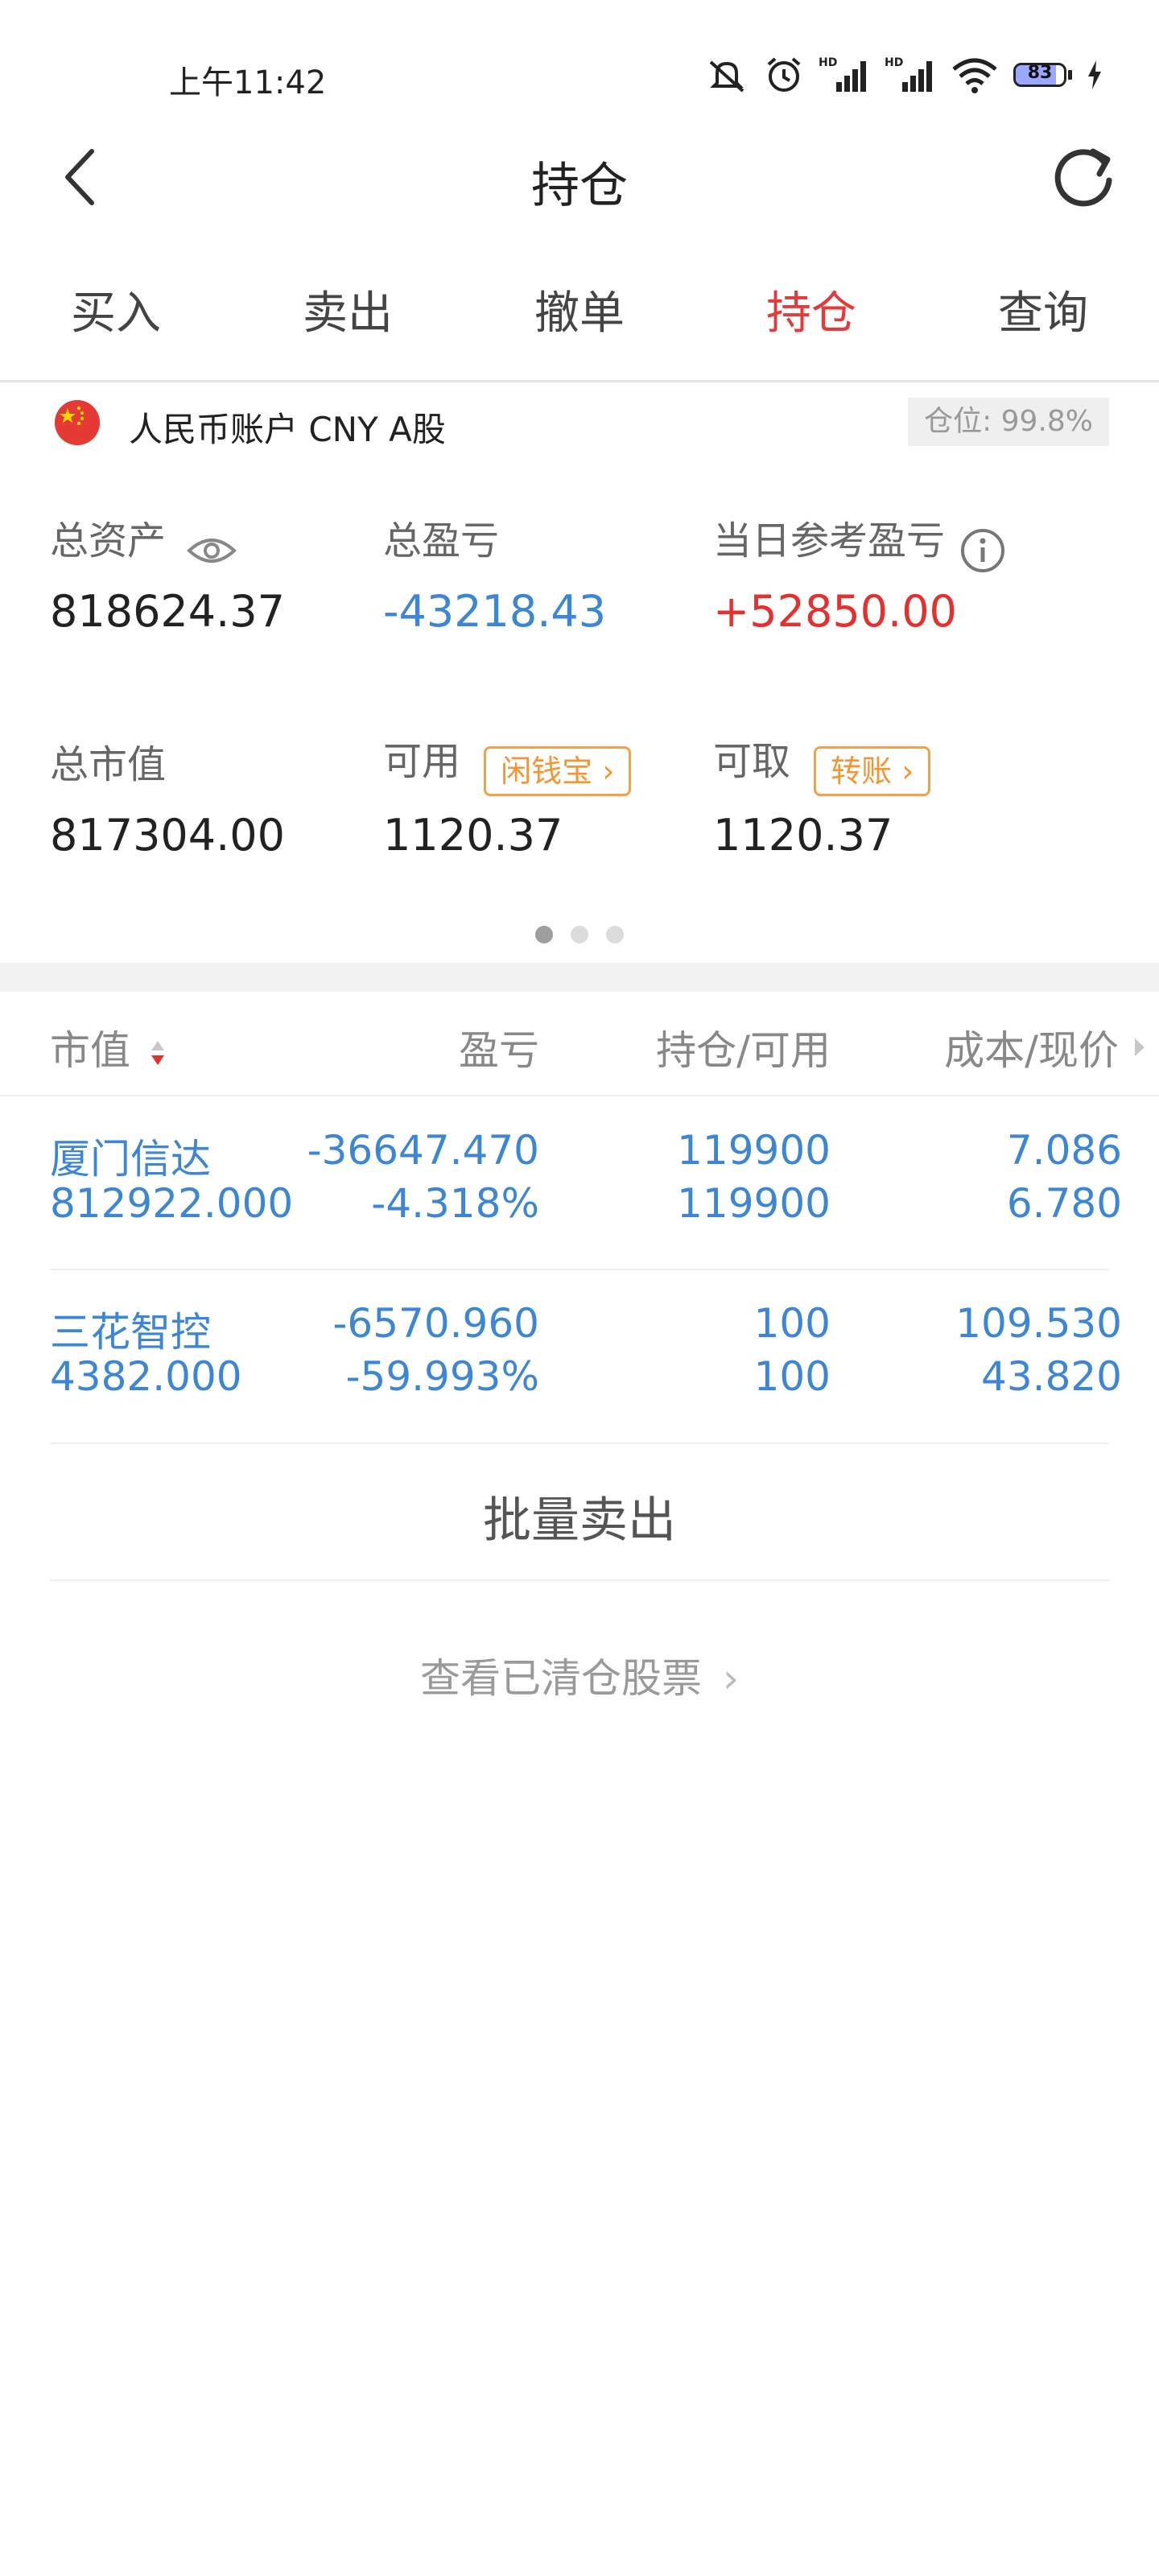  Describe the element at coordinates (248, 82) in the screenshot. I see `status-time: 上午11:42` at that location.